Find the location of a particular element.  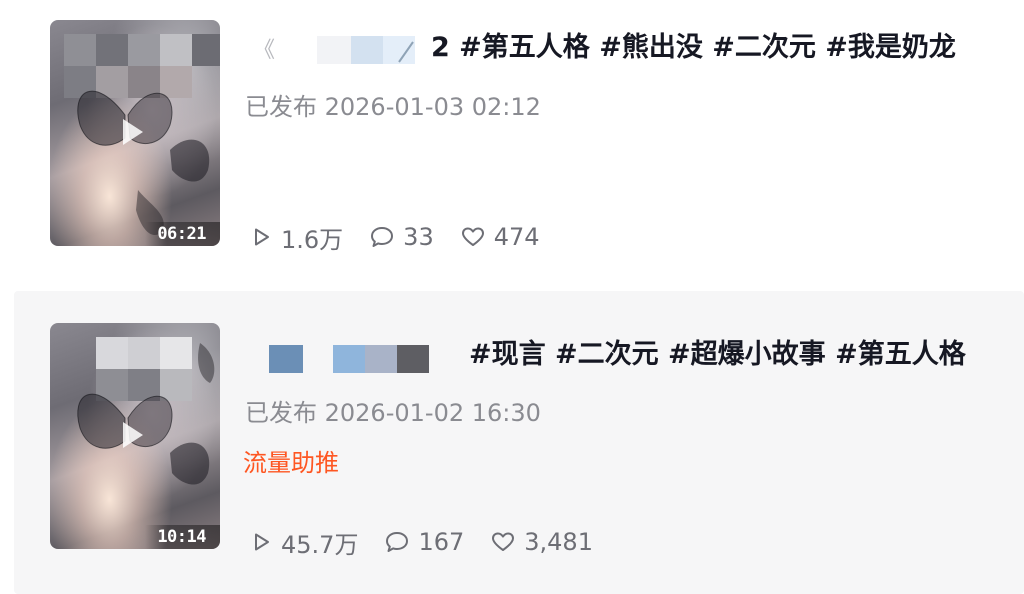

video-duration: 10:14 is located at coordinates (182, 537).